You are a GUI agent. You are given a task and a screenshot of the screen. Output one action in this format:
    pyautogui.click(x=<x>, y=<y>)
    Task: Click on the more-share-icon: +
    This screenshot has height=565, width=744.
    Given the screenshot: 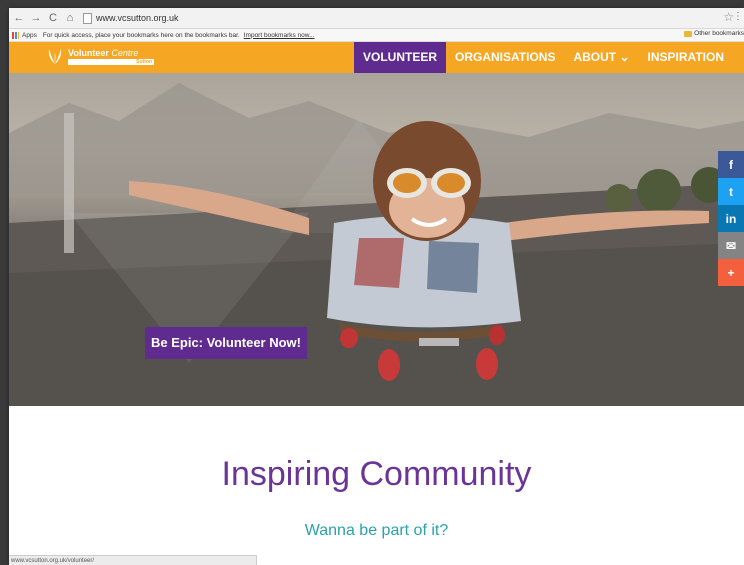 What is the action you would take?
    pyautogui.click(x=731, y=272)
    